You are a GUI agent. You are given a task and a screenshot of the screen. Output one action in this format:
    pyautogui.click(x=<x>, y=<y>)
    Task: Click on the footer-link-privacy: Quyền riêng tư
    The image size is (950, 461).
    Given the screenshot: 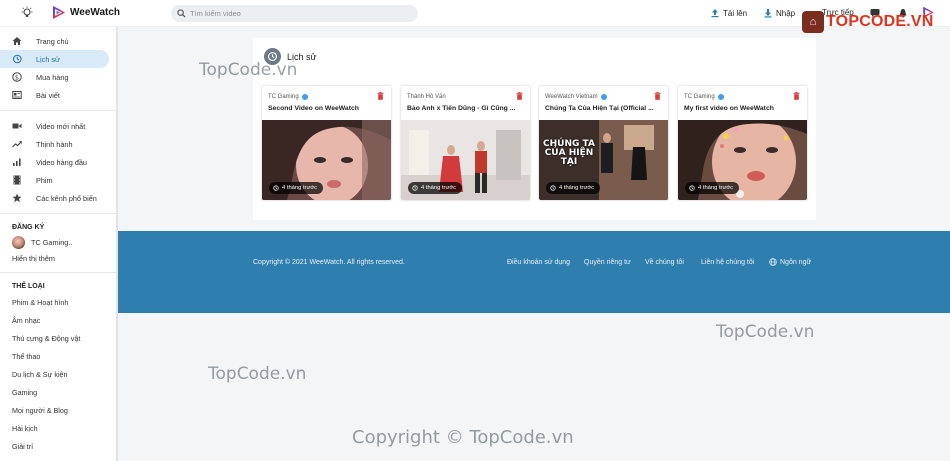 What is the action you would take?
    pyautogui.click(x=607, y=262)
    